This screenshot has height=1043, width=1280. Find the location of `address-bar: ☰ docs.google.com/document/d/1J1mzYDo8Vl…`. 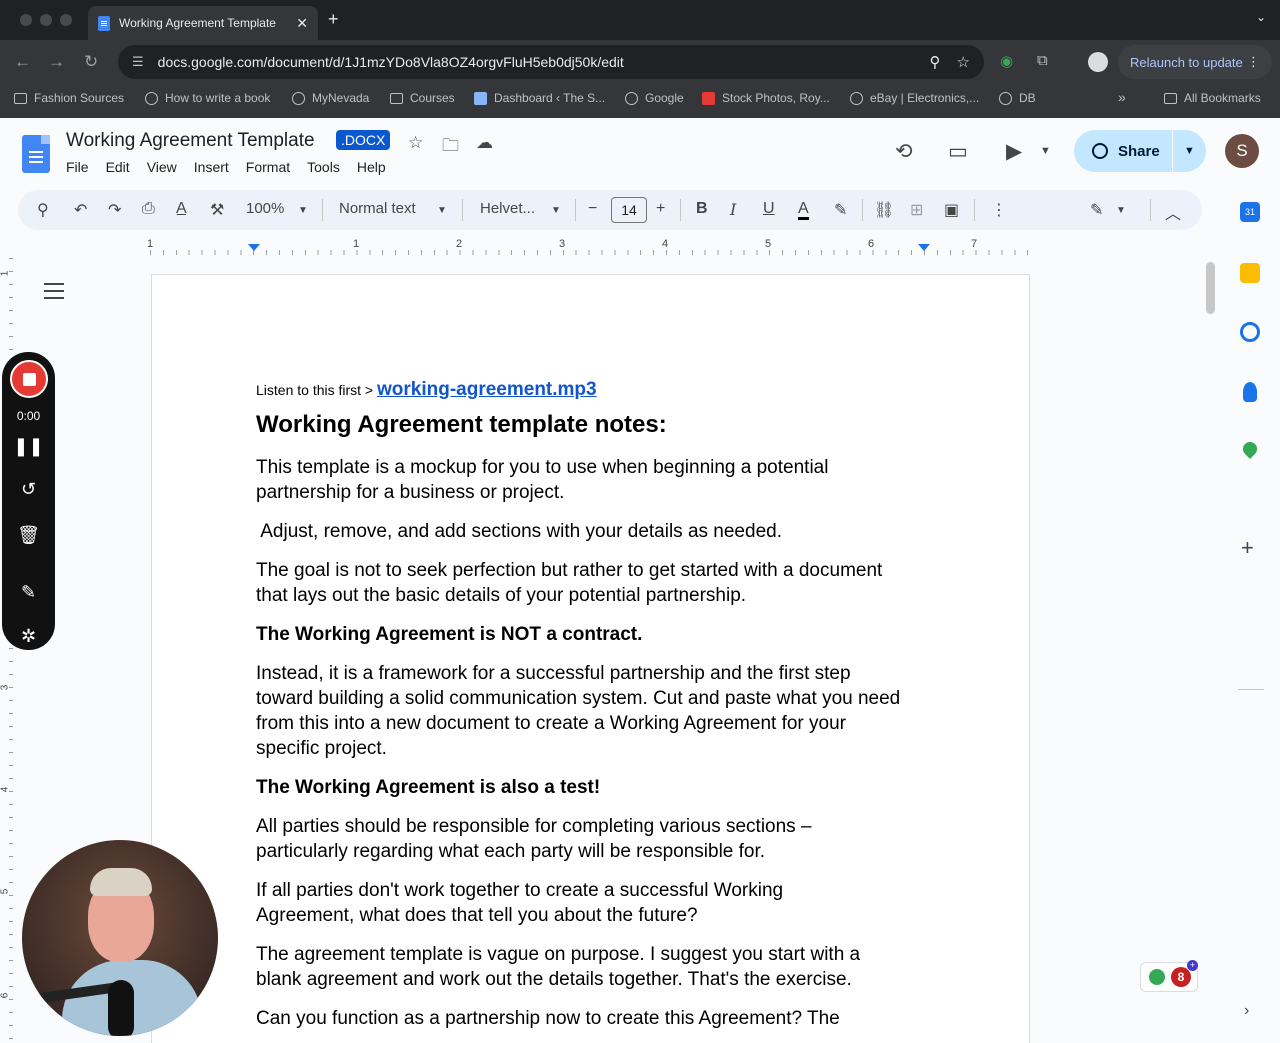

address-bar: ☰ docs.google.com/document/d/1J1mzYDo8Vl… is located at coordinates (551, 62).